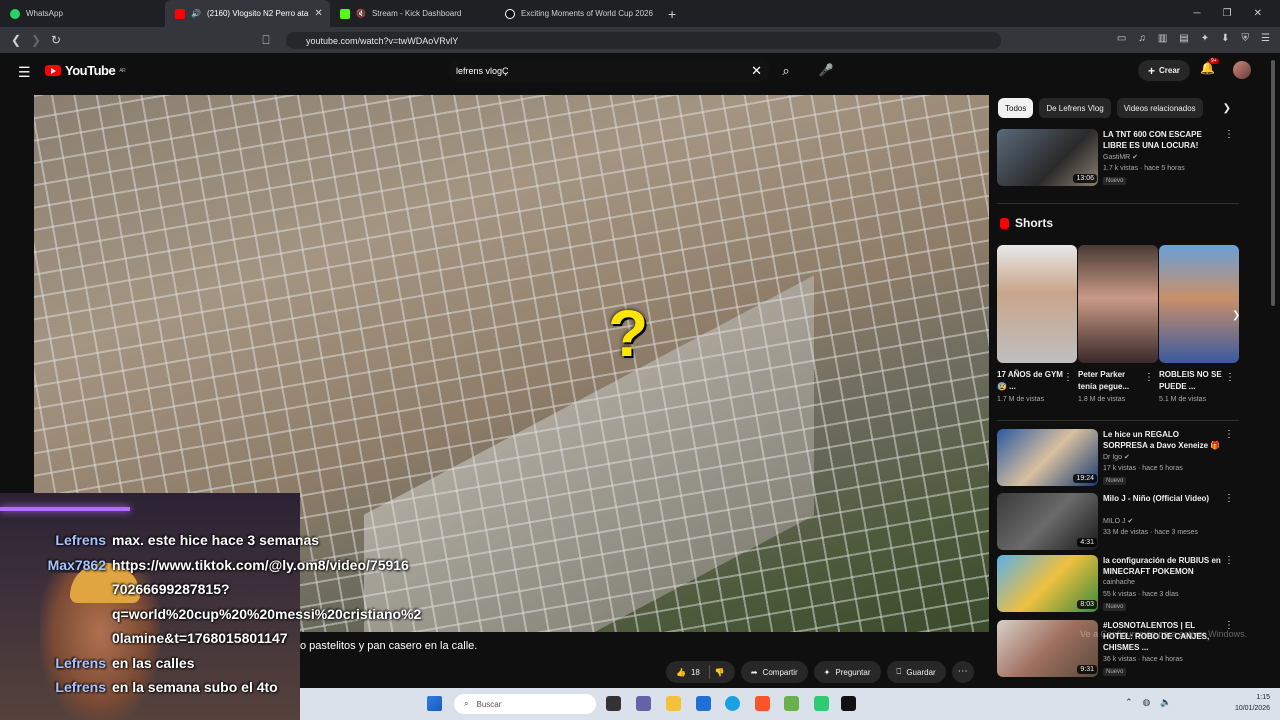 Image resolution: width=1280 pixels, height=720 pixels. Describe the element at coordinates (434, 703) in the screenshot. I see `windows-start-icon` at that location.